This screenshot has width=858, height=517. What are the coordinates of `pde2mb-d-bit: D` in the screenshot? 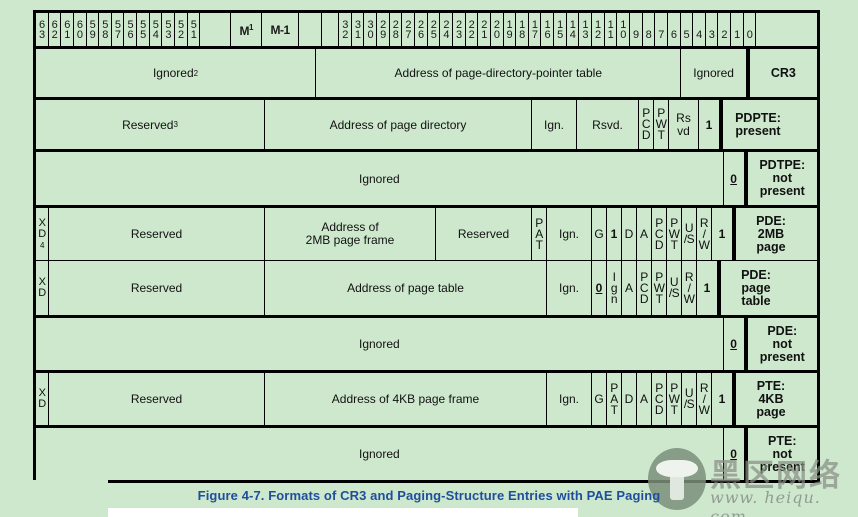 It's located at (629, 234).